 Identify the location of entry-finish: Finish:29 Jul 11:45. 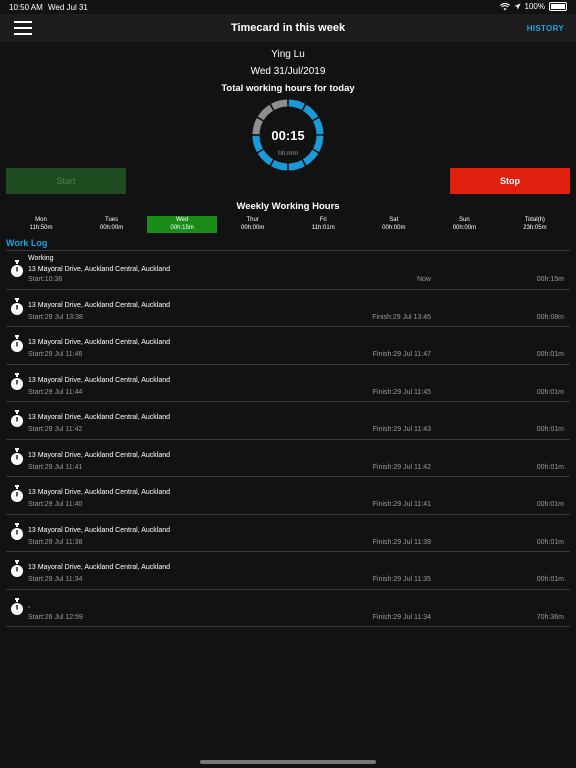
(401, 392).